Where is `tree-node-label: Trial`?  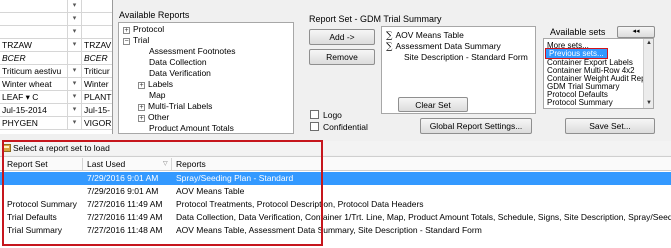
tree-node-label: Trial is located at coordinates (141, 40).